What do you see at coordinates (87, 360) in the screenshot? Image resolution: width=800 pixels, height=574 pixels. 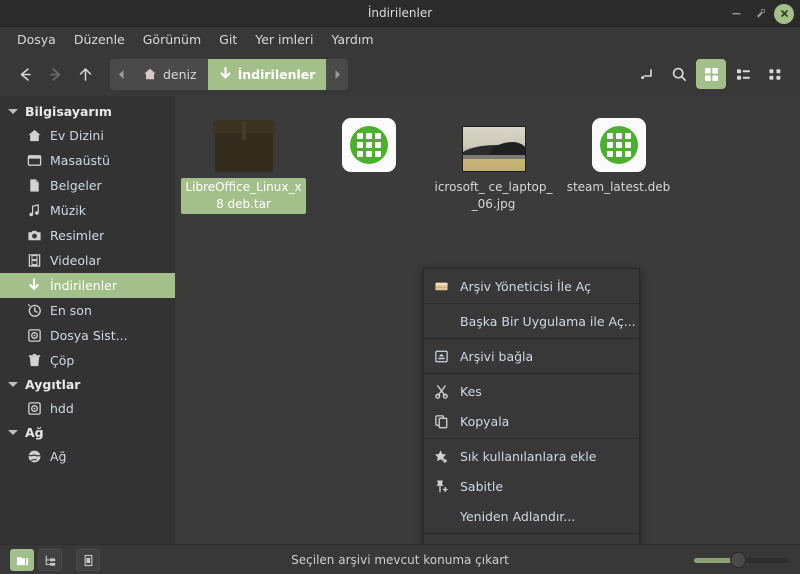 I see `sidebar-item-cop: Çöp` at bounding box center [87, 360].